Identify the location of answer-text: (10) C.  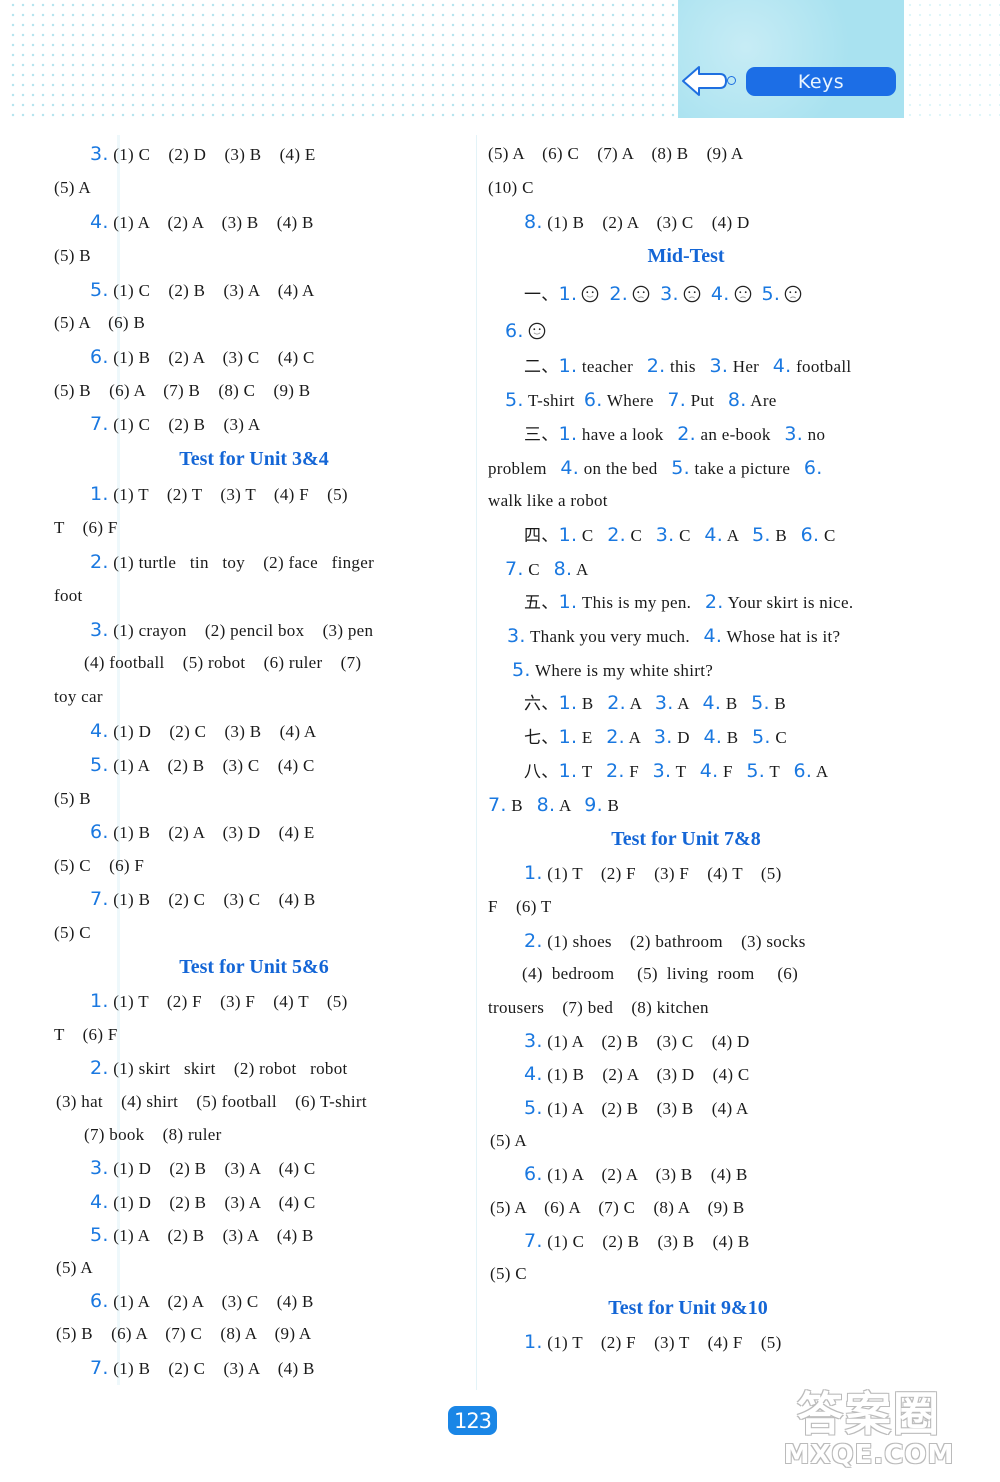
(511, 187).